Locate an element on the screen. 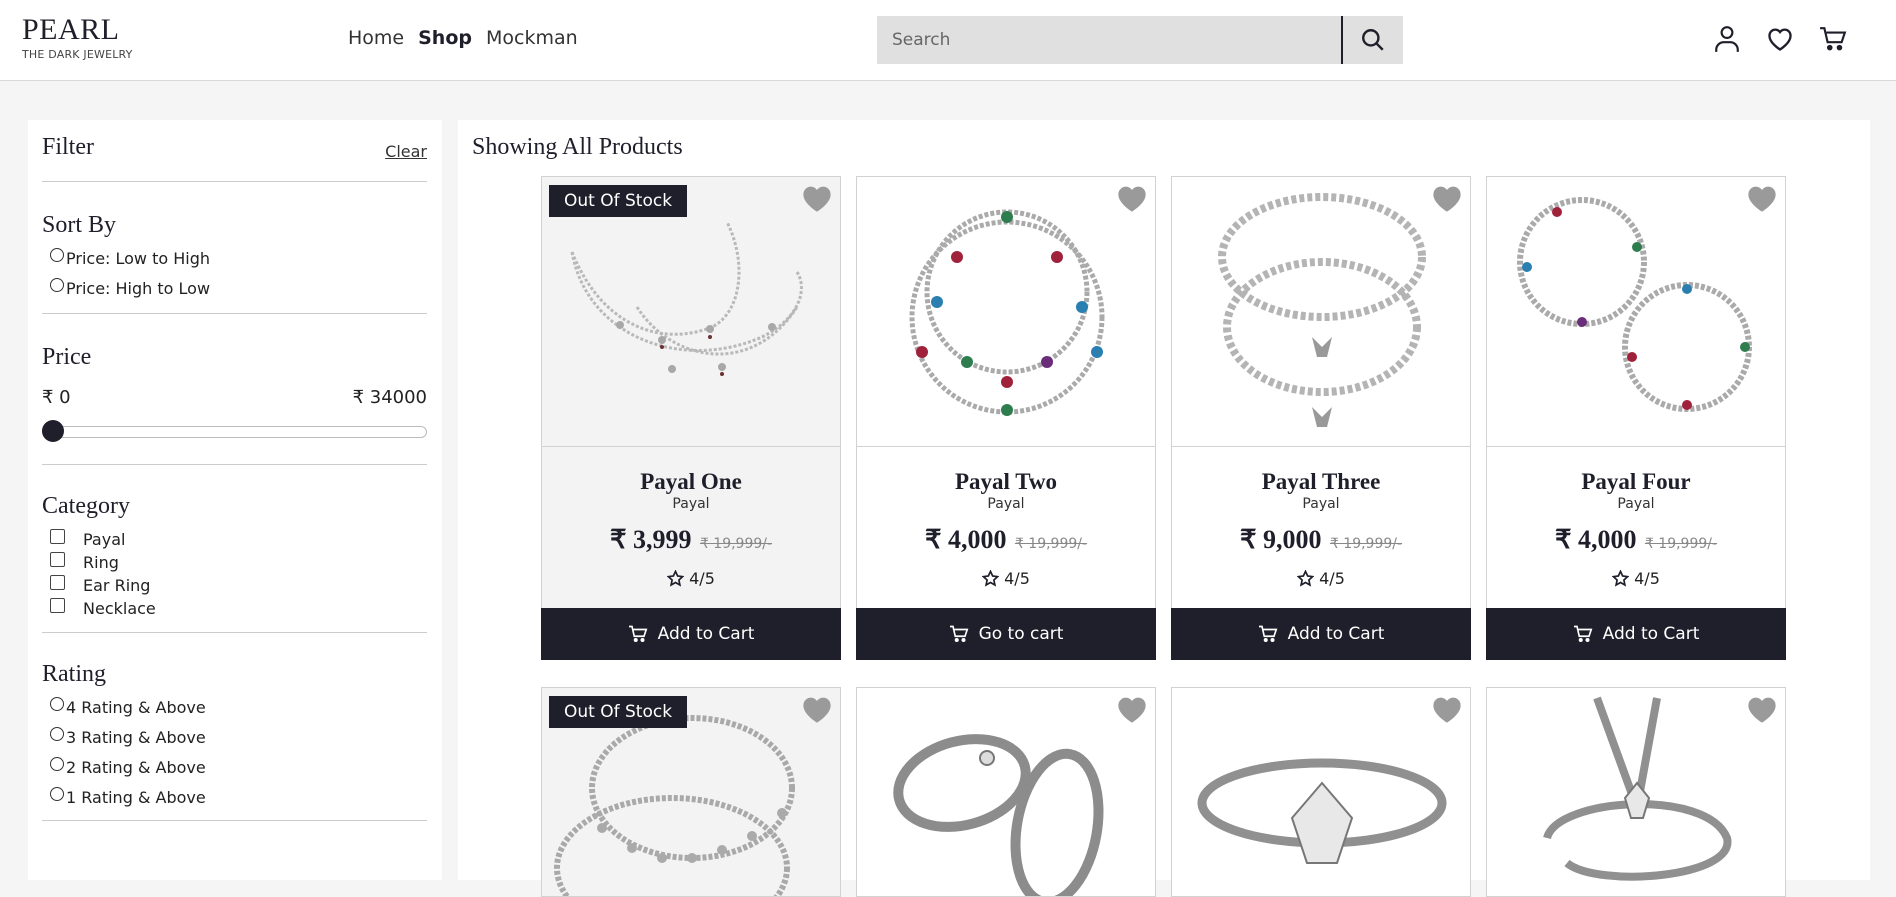 The height and width of the screenshot is (897, 1896). search-input is located at coordinates (1109, 40).